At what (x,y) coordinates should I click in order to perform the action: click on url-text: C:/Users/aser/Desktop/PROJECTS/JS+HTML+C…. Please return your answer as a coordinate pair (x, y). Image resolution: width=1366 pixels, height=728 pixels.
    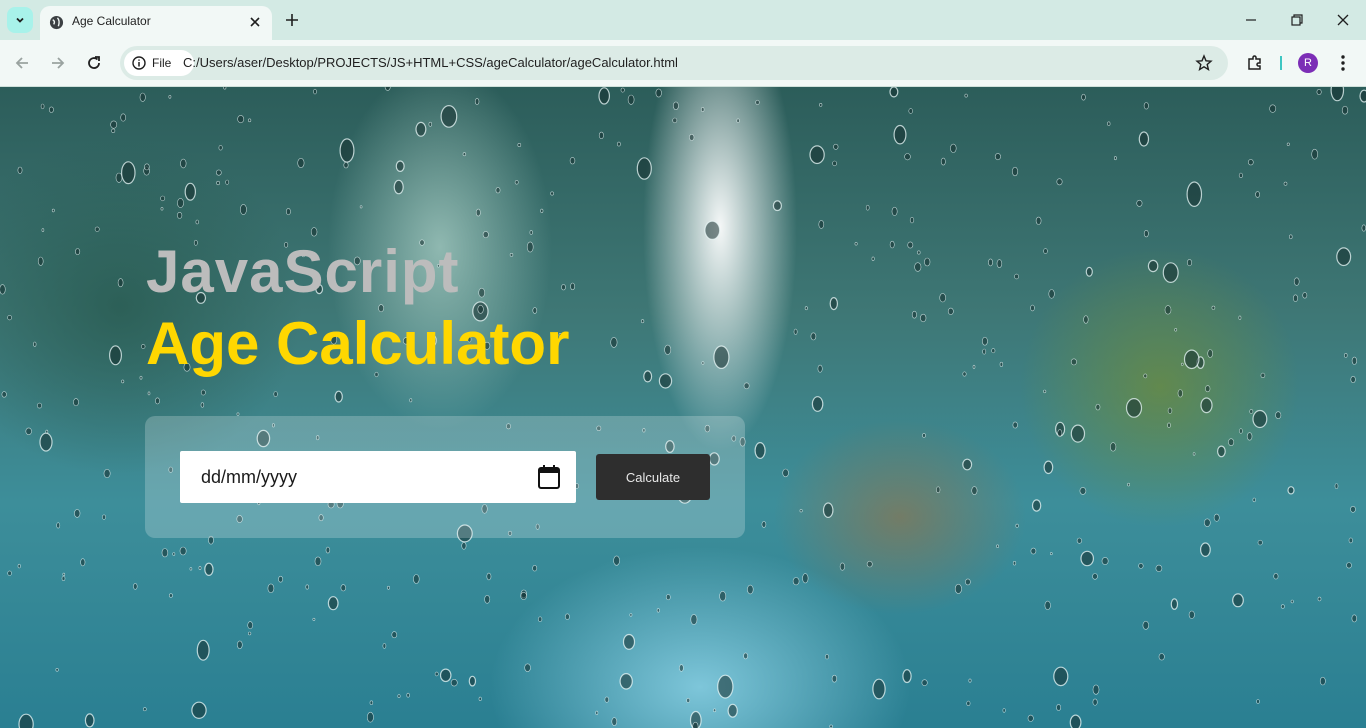
    Looking at the image, I should click on (430, 62).